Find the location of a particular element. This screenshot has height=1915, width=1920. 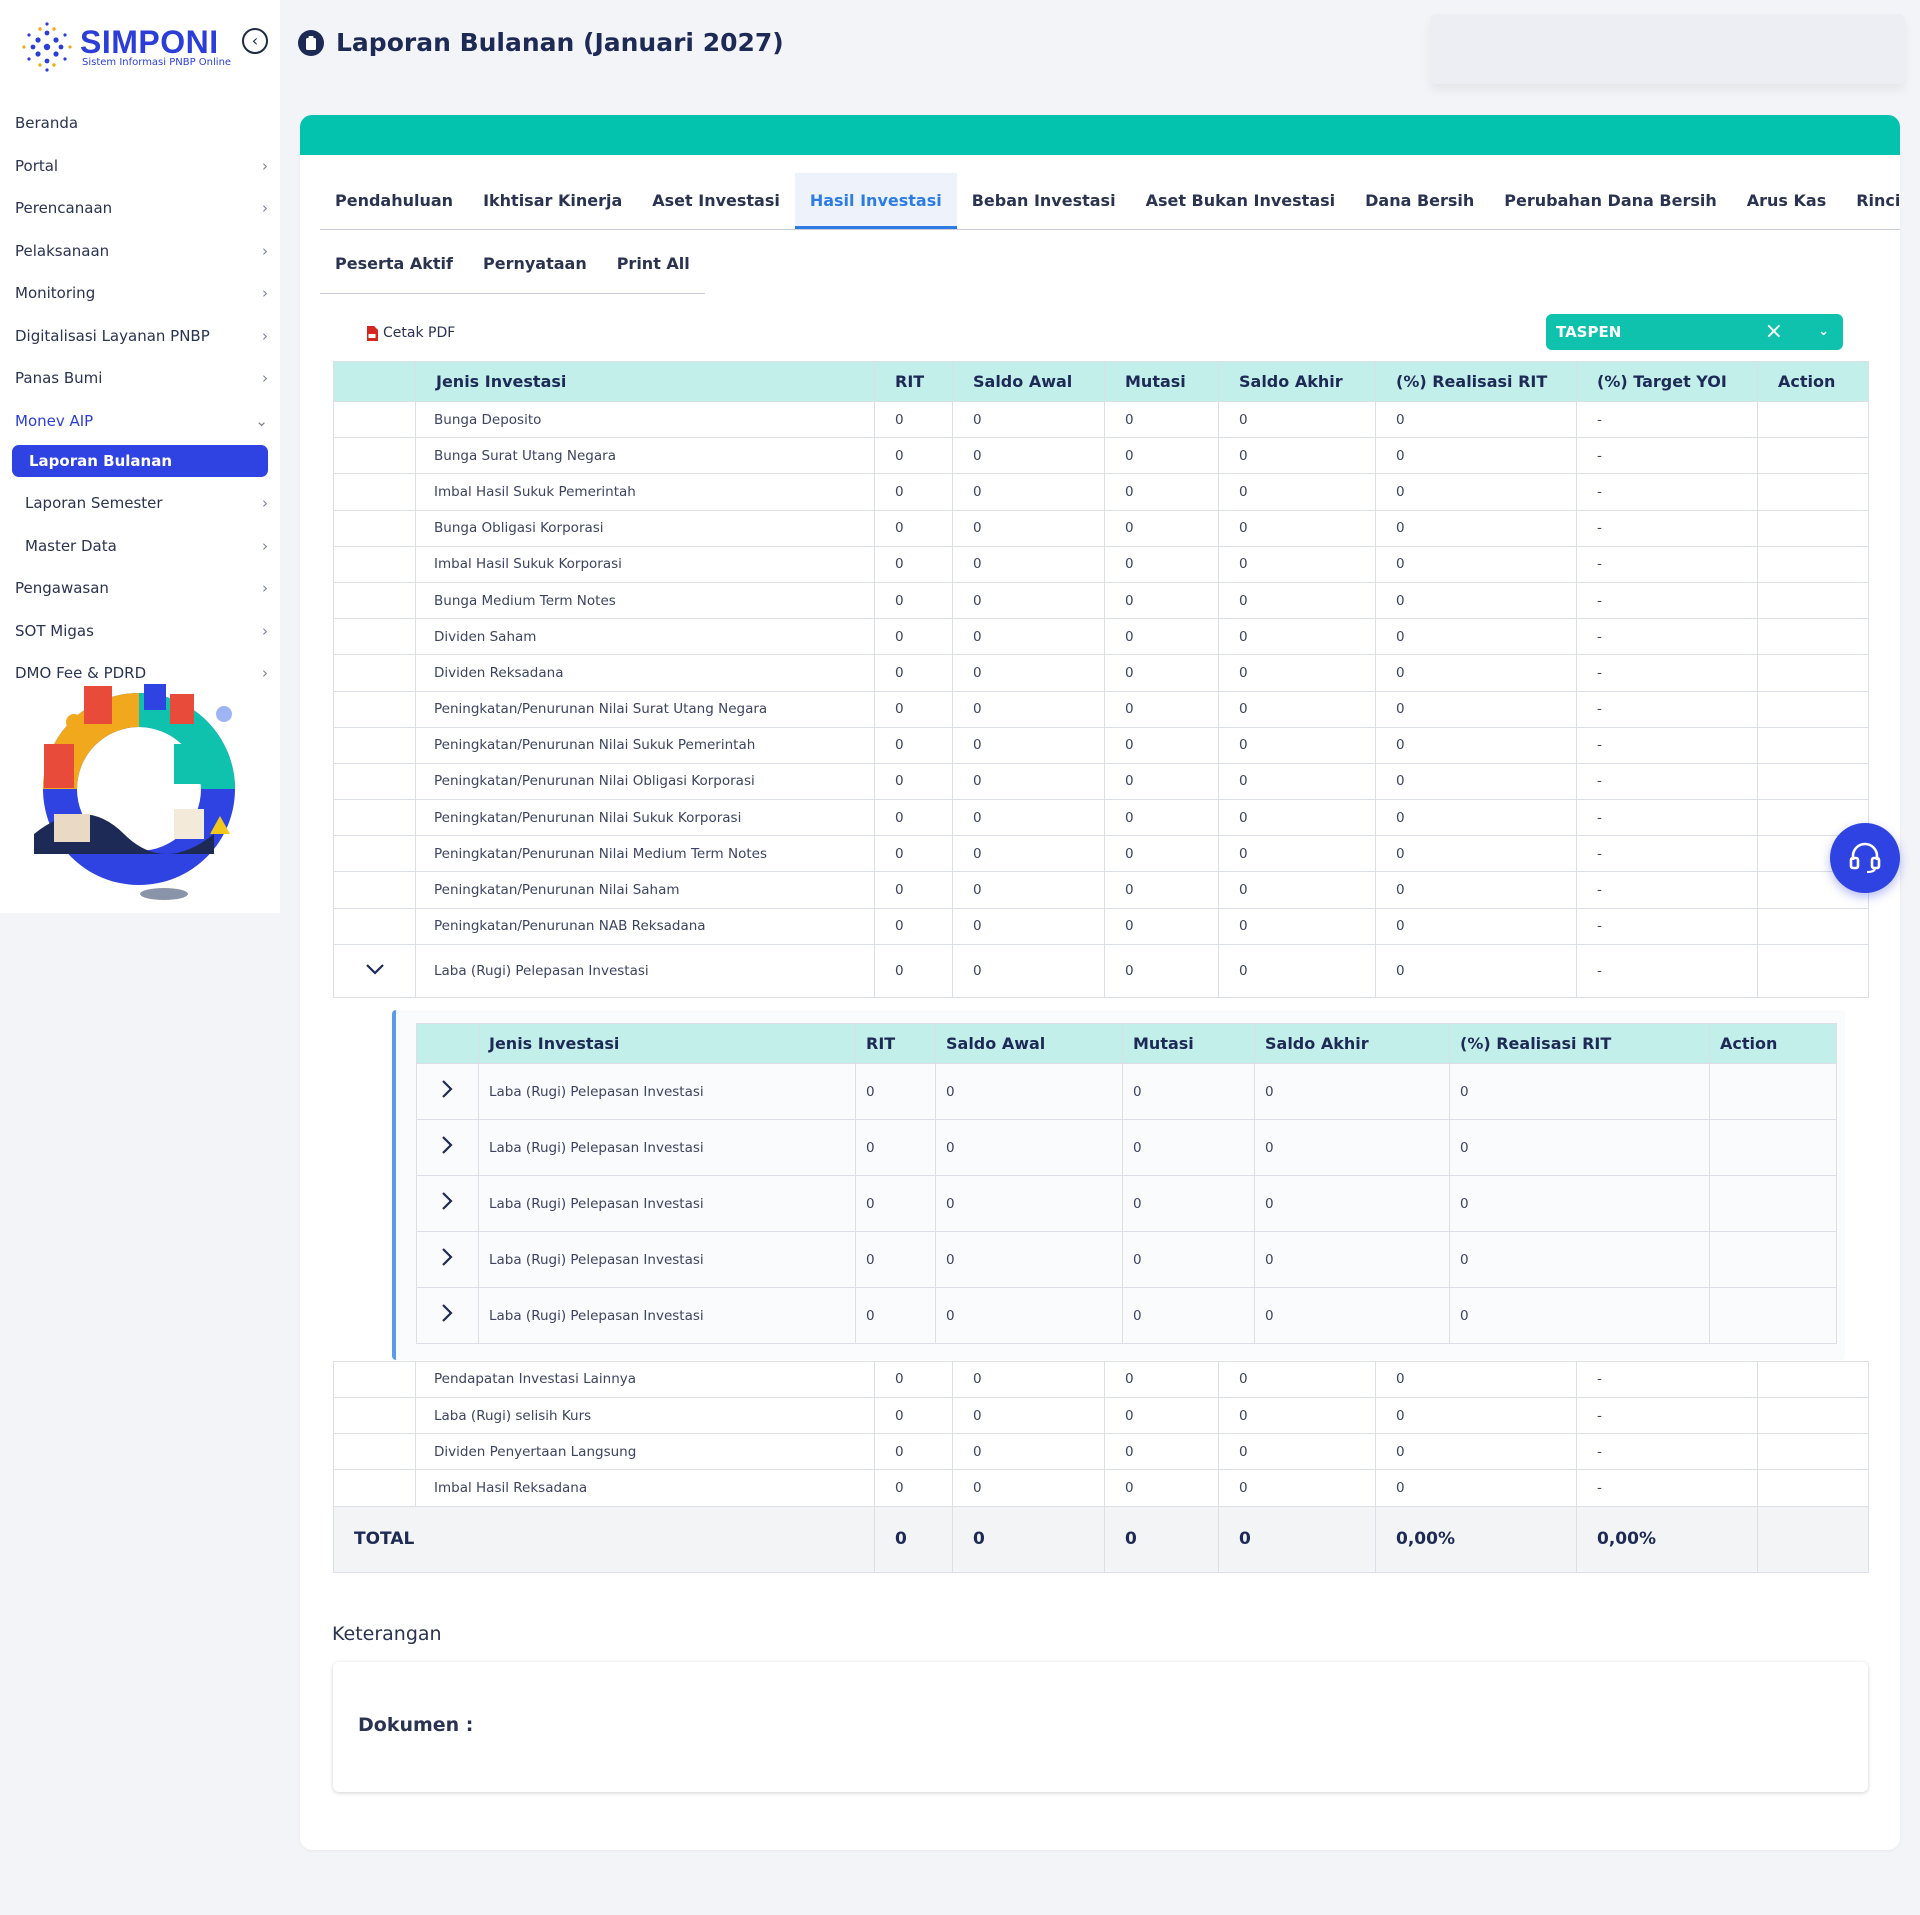

total-action is located at coordinates (1813, 1539).